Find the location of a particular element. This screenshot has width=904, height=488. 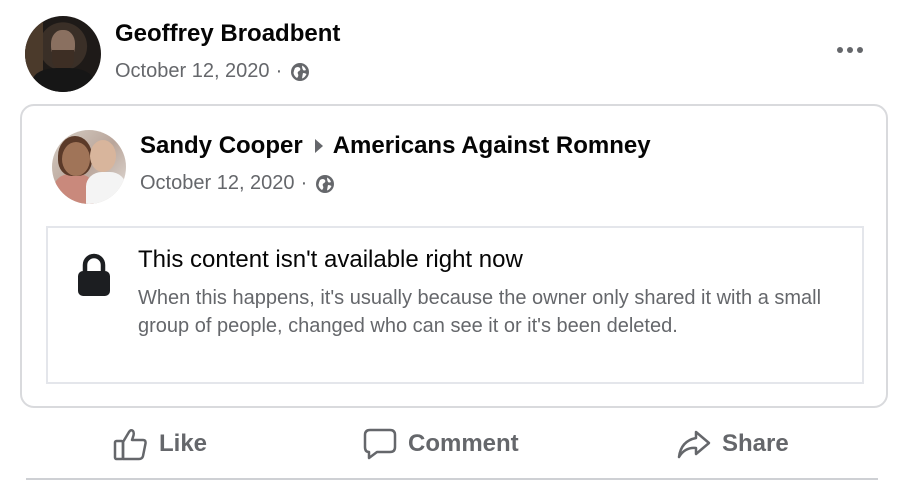

share-button: Share is located at coordinates (732, 444).